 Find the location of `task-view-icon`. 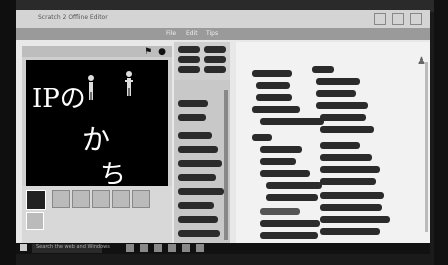

task-view-icon is located at coordinates (130, 248).